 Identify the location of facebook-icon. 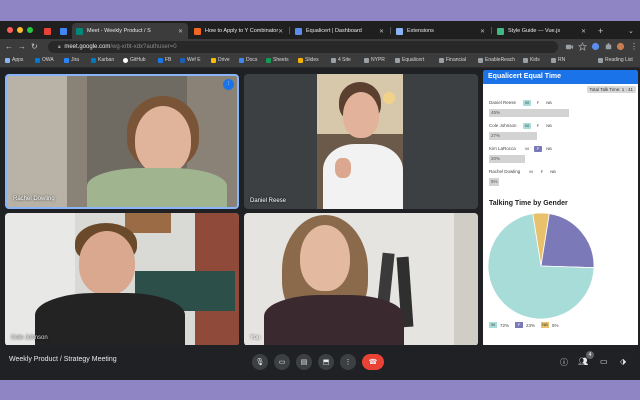
(160, 60).